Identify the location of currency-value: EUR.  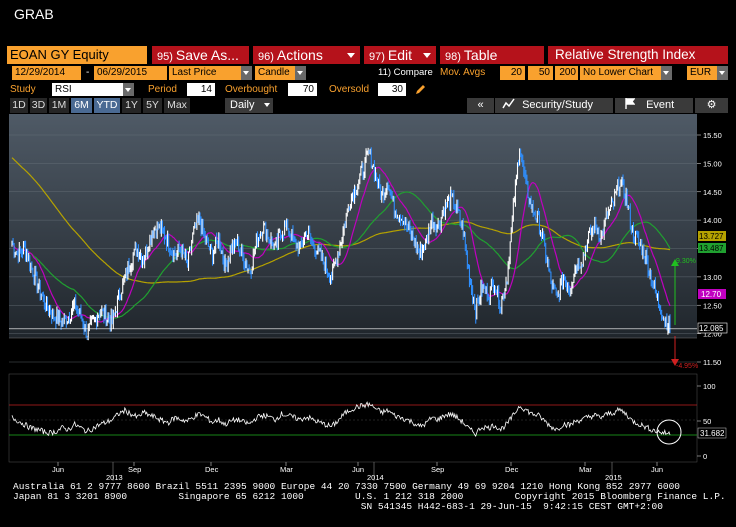
(701, 72).